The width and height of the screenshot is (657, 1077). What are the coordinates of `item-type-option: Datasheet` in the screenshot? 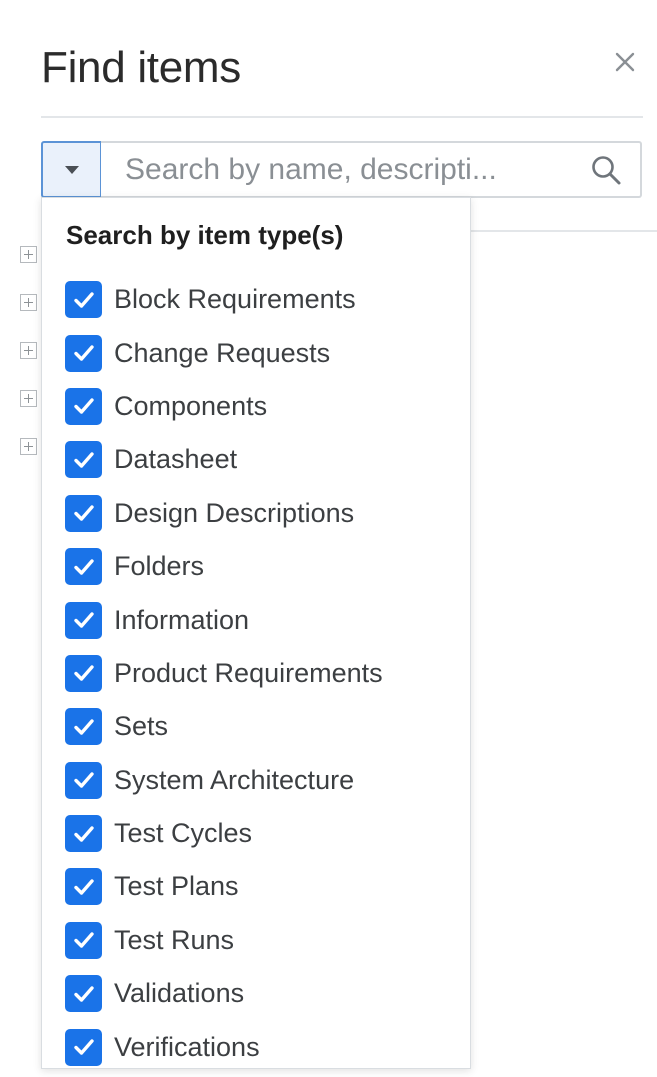 It's located at (224, 459).